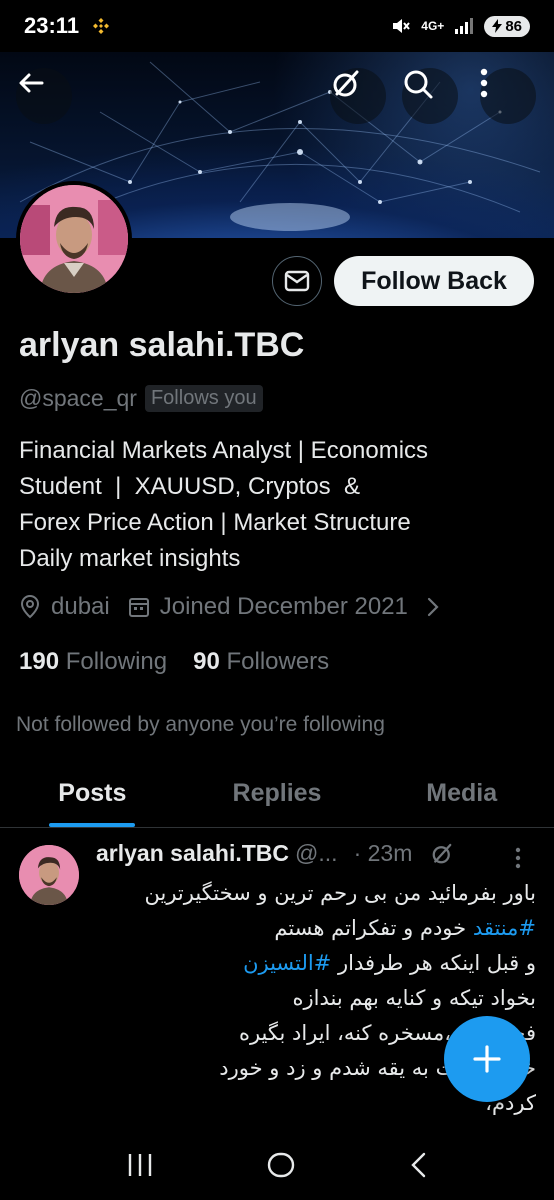 Image resolution: width=554 pixels, height=1200 pixels. Describe the element at coordinates (44, 96) in the screenshot. I see `back-button` at that location.